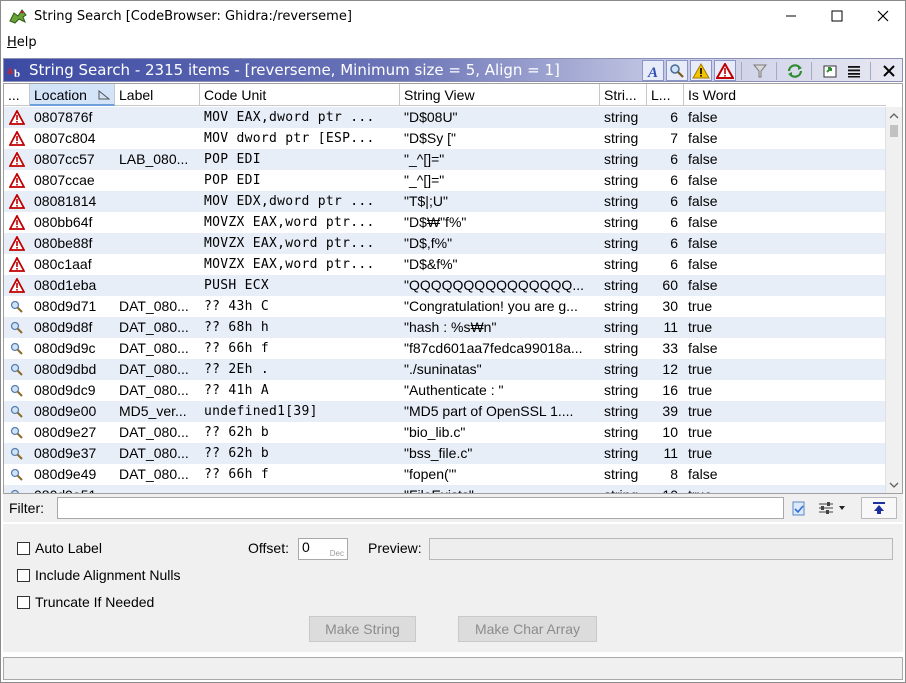  What do you see at coordinates (791, 16) in the screenshot?
I see `minimize-button` at bounding box center [791, 16].